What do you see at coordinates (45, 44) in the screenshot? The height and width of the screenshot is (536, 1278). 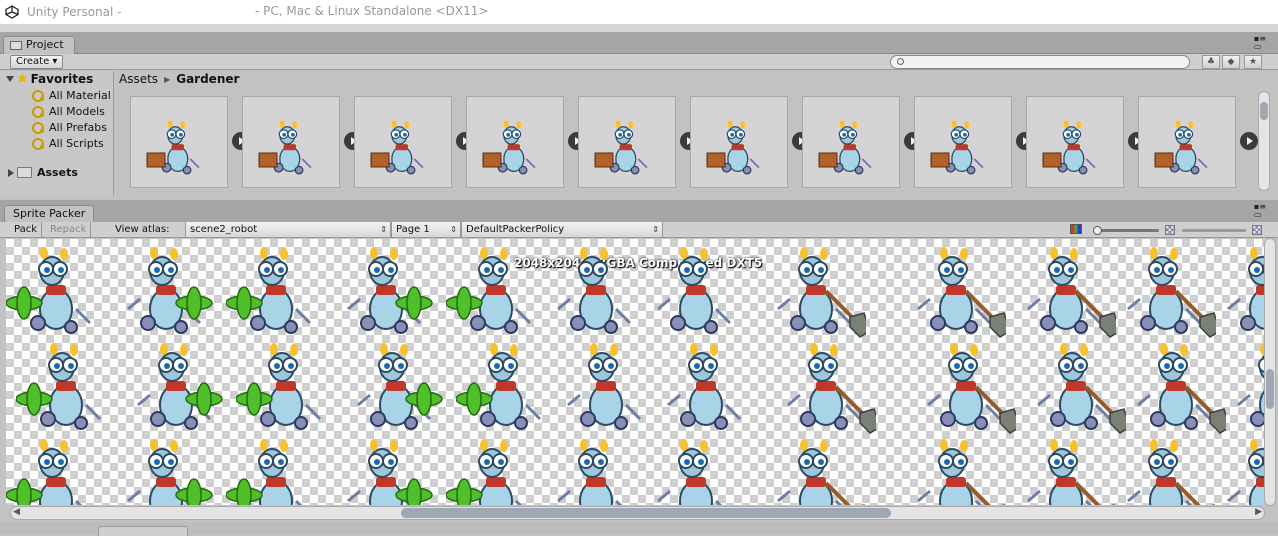 I see `tab-project-label: Project` at bounding box center [45, 44].